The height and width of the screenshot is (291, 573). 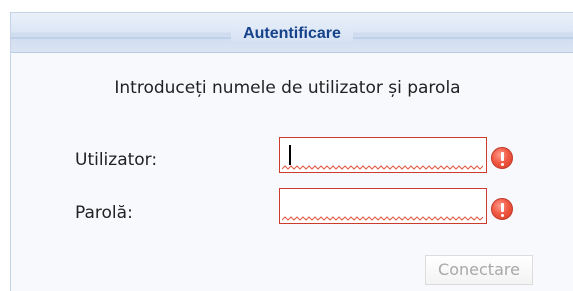 I want to click on panel-title: Autentificare, so click(x=292, y=34).